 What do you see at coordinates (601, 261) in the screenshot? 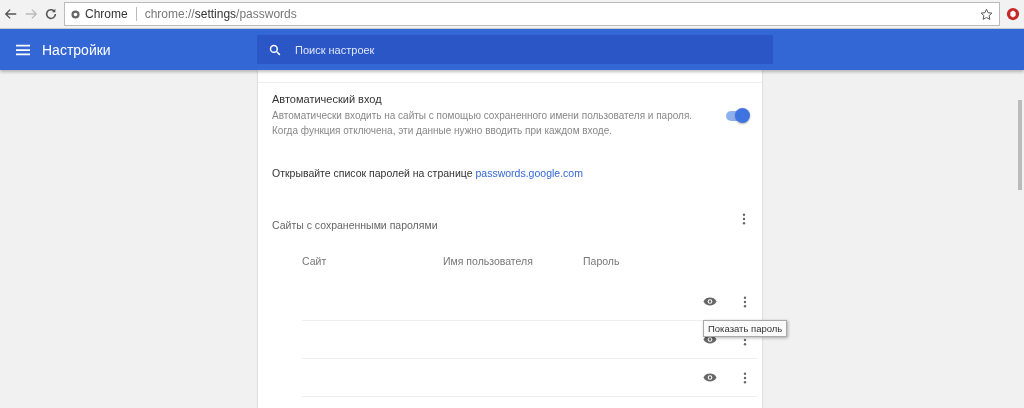
I see `column-header: Пароль` at bounding box center [601, 261].